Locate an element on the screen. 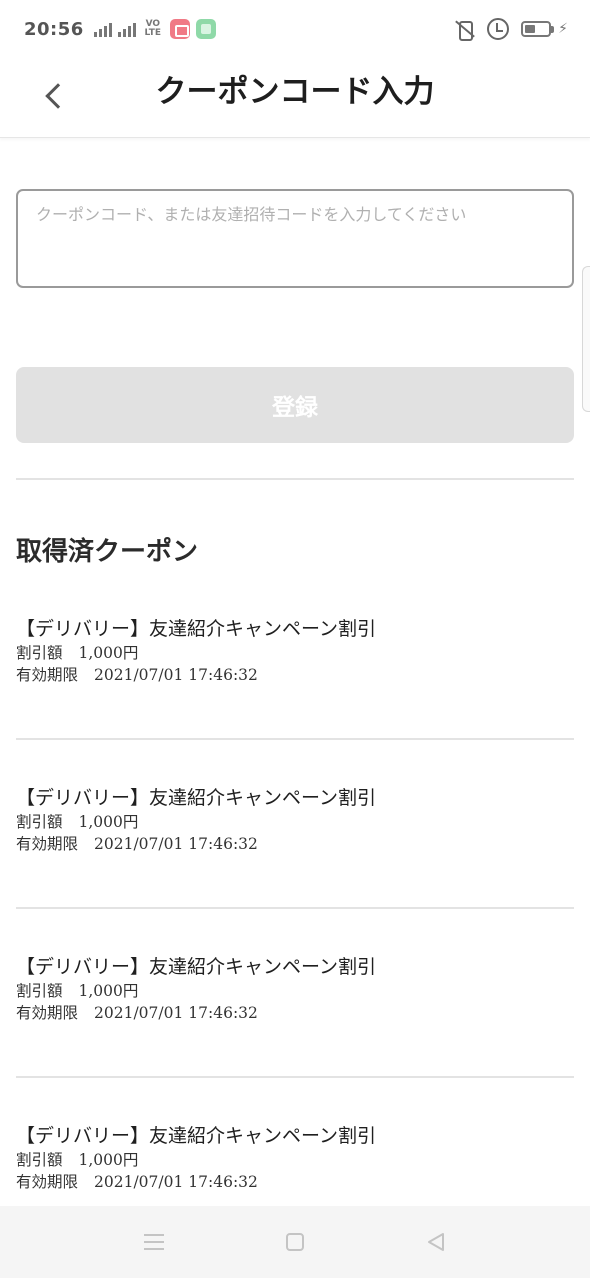 This screenshot has width=590, height=1278. nav-back-button is located at coordinates (436, 1242).